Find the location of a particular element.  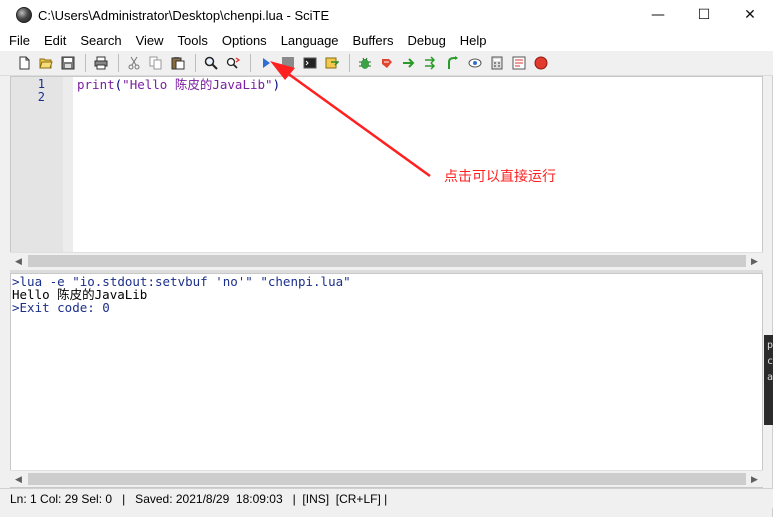

code-keyword: print is located at coordinates (96, 84).